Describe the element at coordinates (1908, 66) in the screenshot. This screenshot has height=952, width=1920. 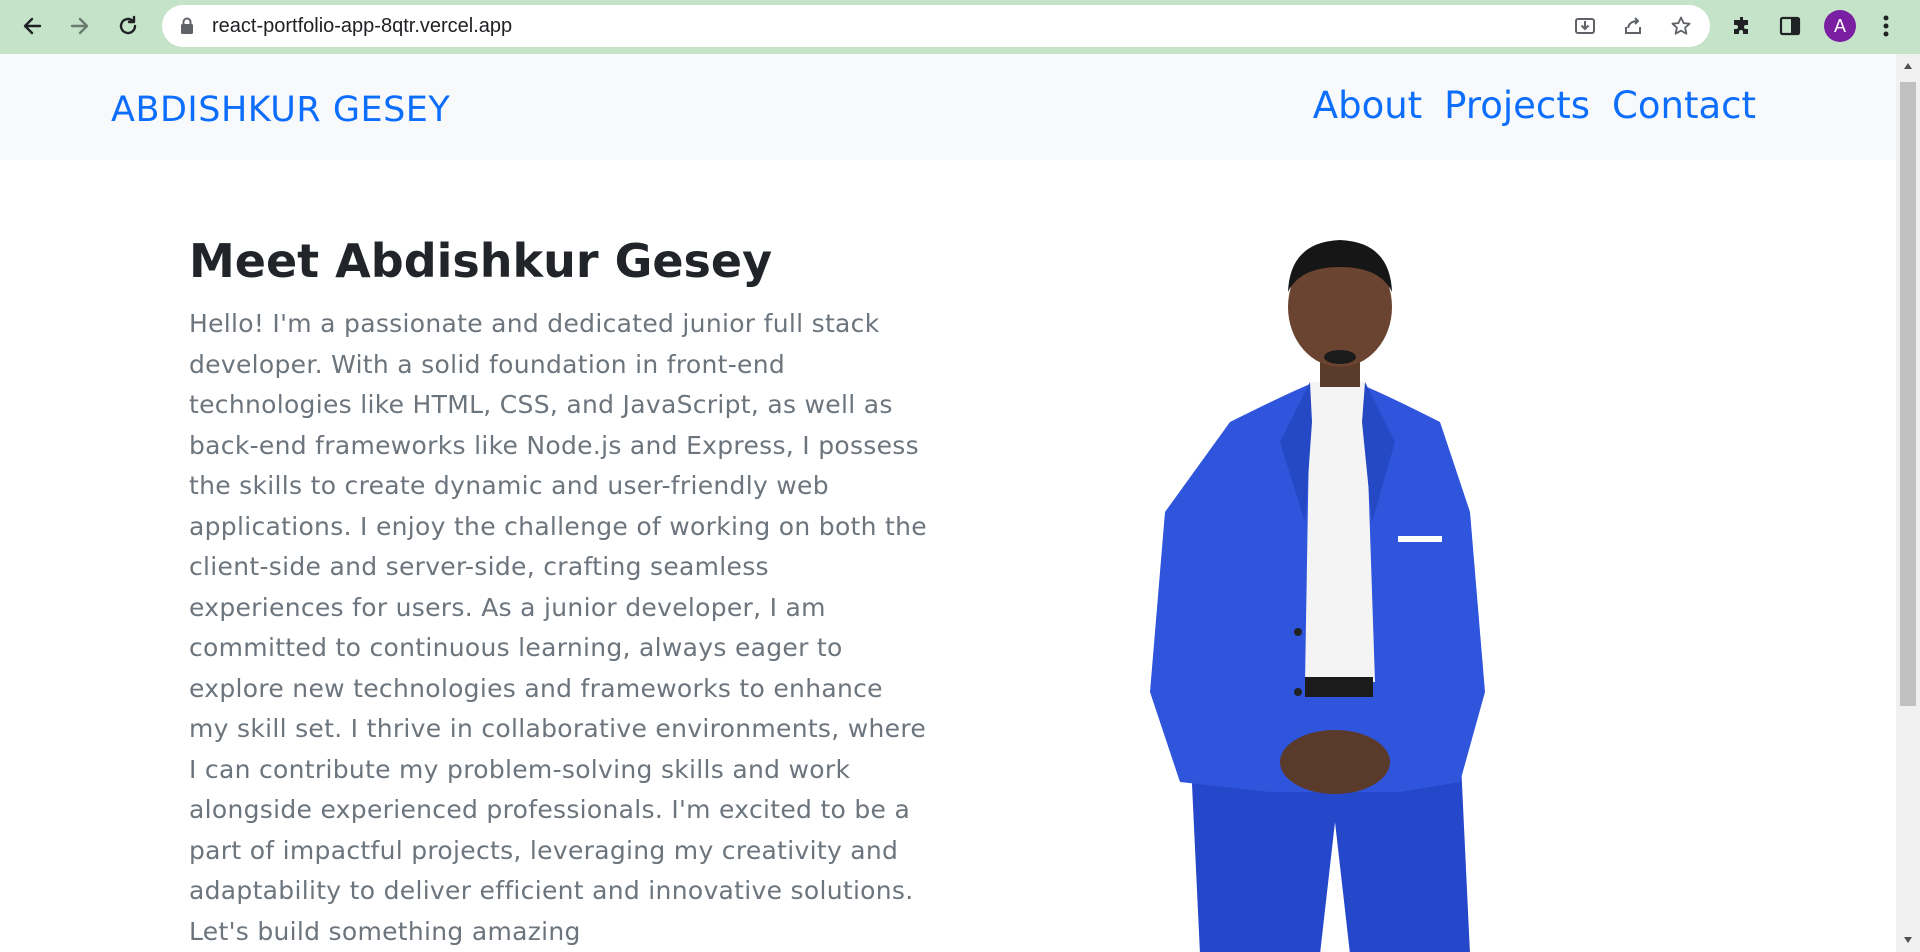
I see `scroll-up-icon` at that location.